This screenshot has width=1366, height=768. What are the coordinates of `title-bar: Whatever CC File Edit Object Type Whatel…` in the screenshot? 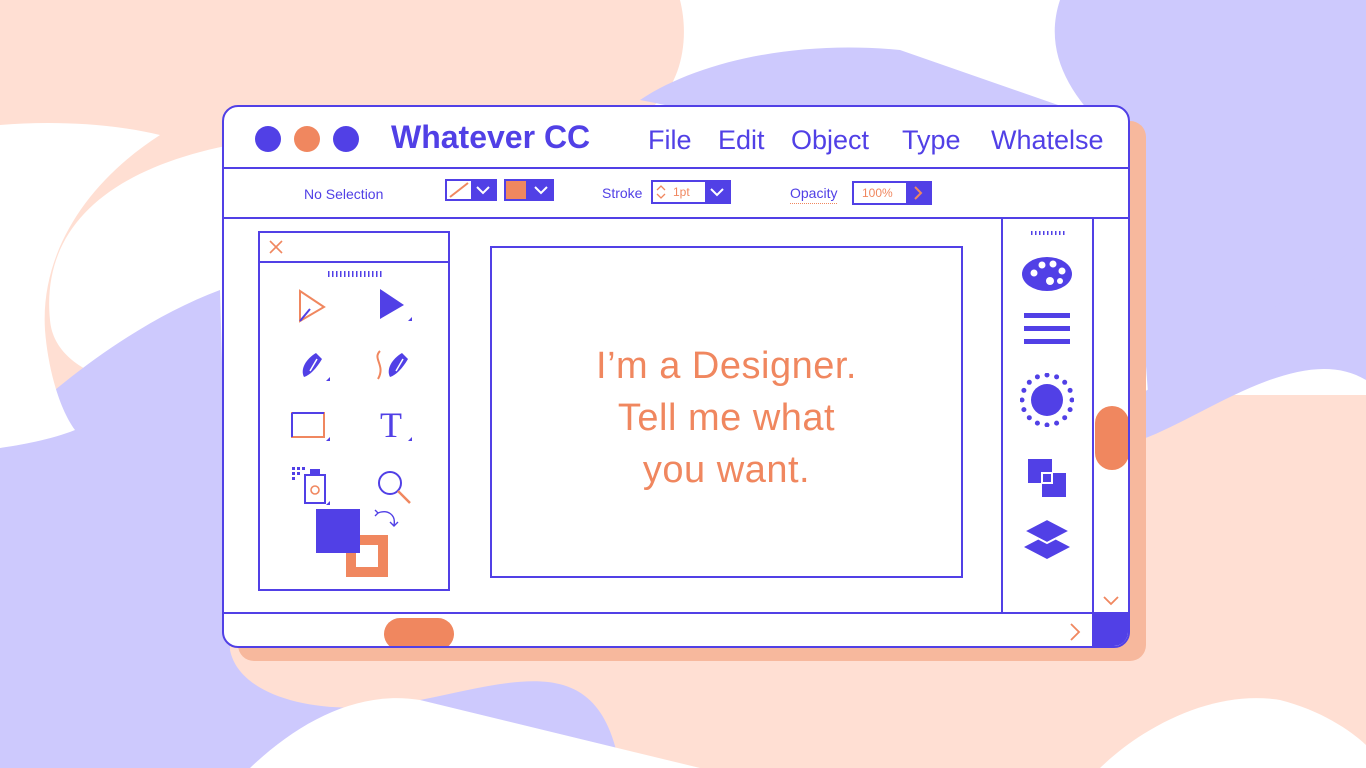 It's located at (676, 138).